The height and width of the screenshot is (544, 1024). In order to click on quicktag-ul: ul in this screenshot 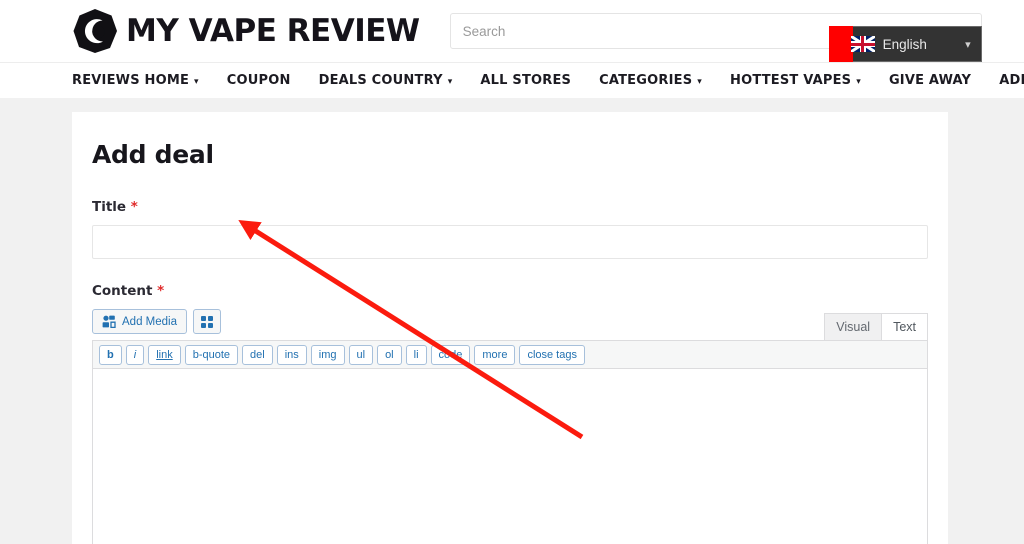, I will do `click(361, 355)`.